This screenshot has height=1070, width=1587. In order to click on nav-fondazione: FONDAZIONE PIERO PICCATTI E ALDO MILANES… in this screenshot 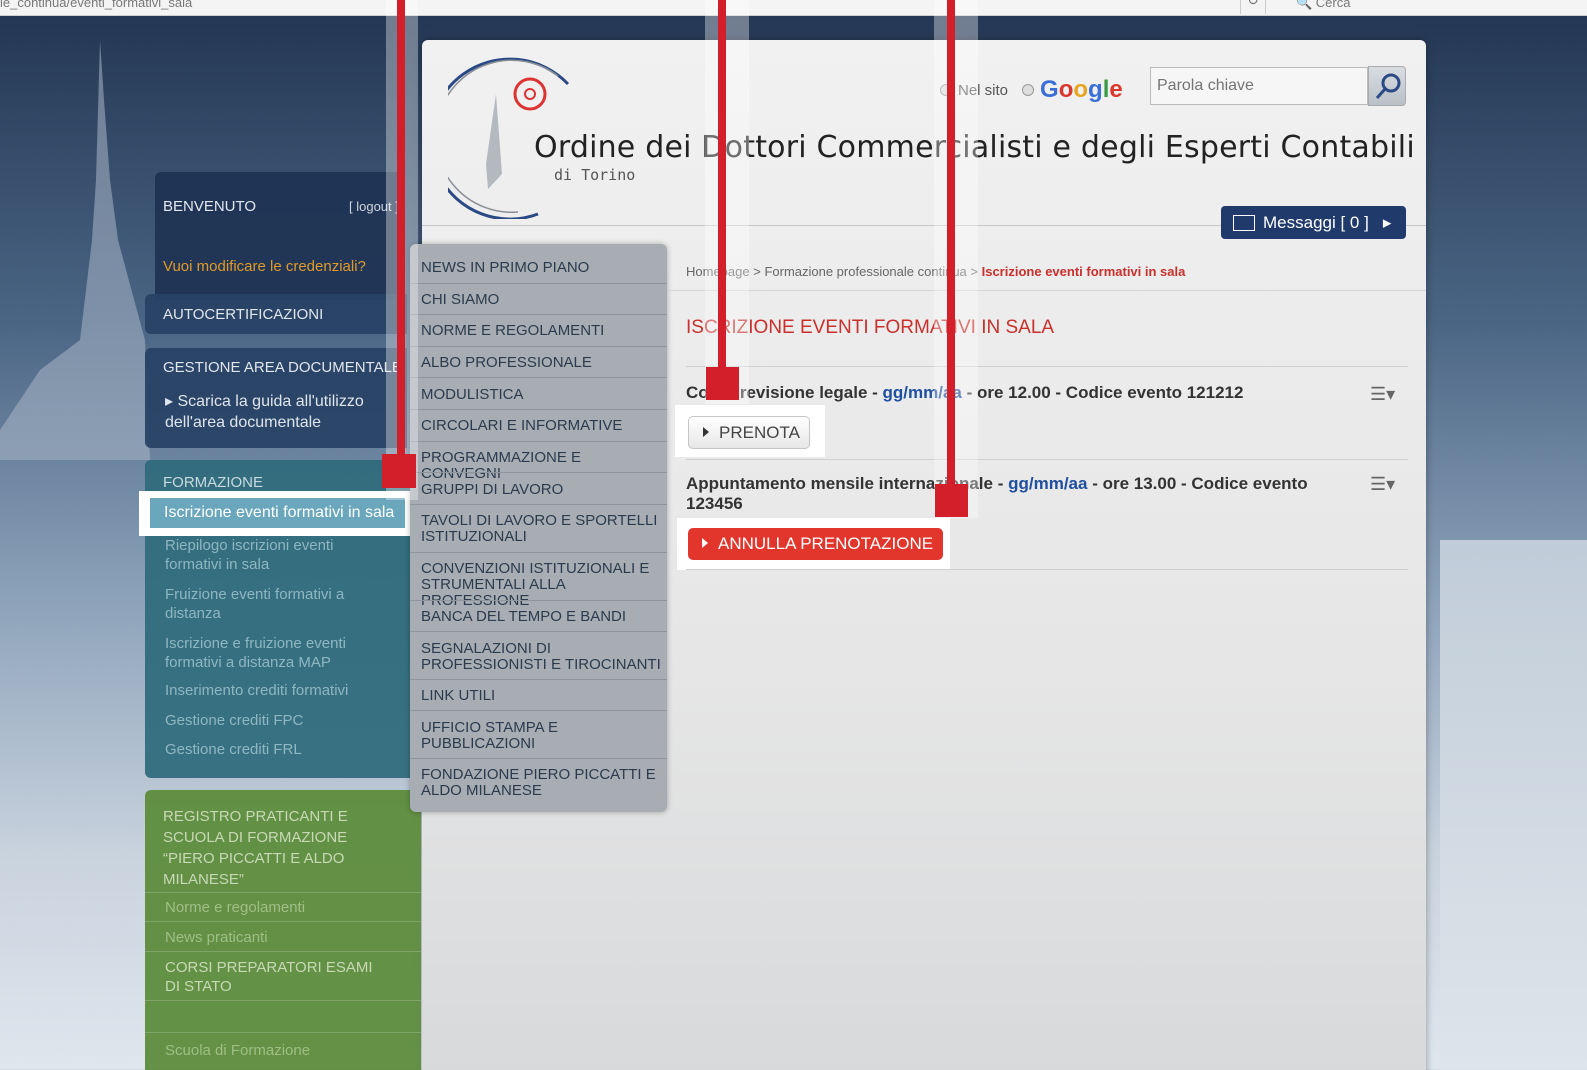, I will do `click(538, 783)`.